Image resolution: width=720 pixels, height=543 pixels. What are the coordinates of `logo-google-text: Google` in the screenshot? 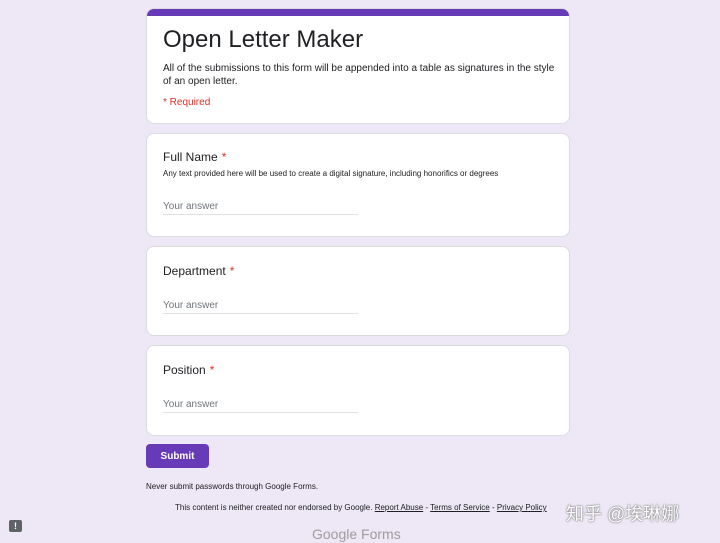 It's located at (335, 534).